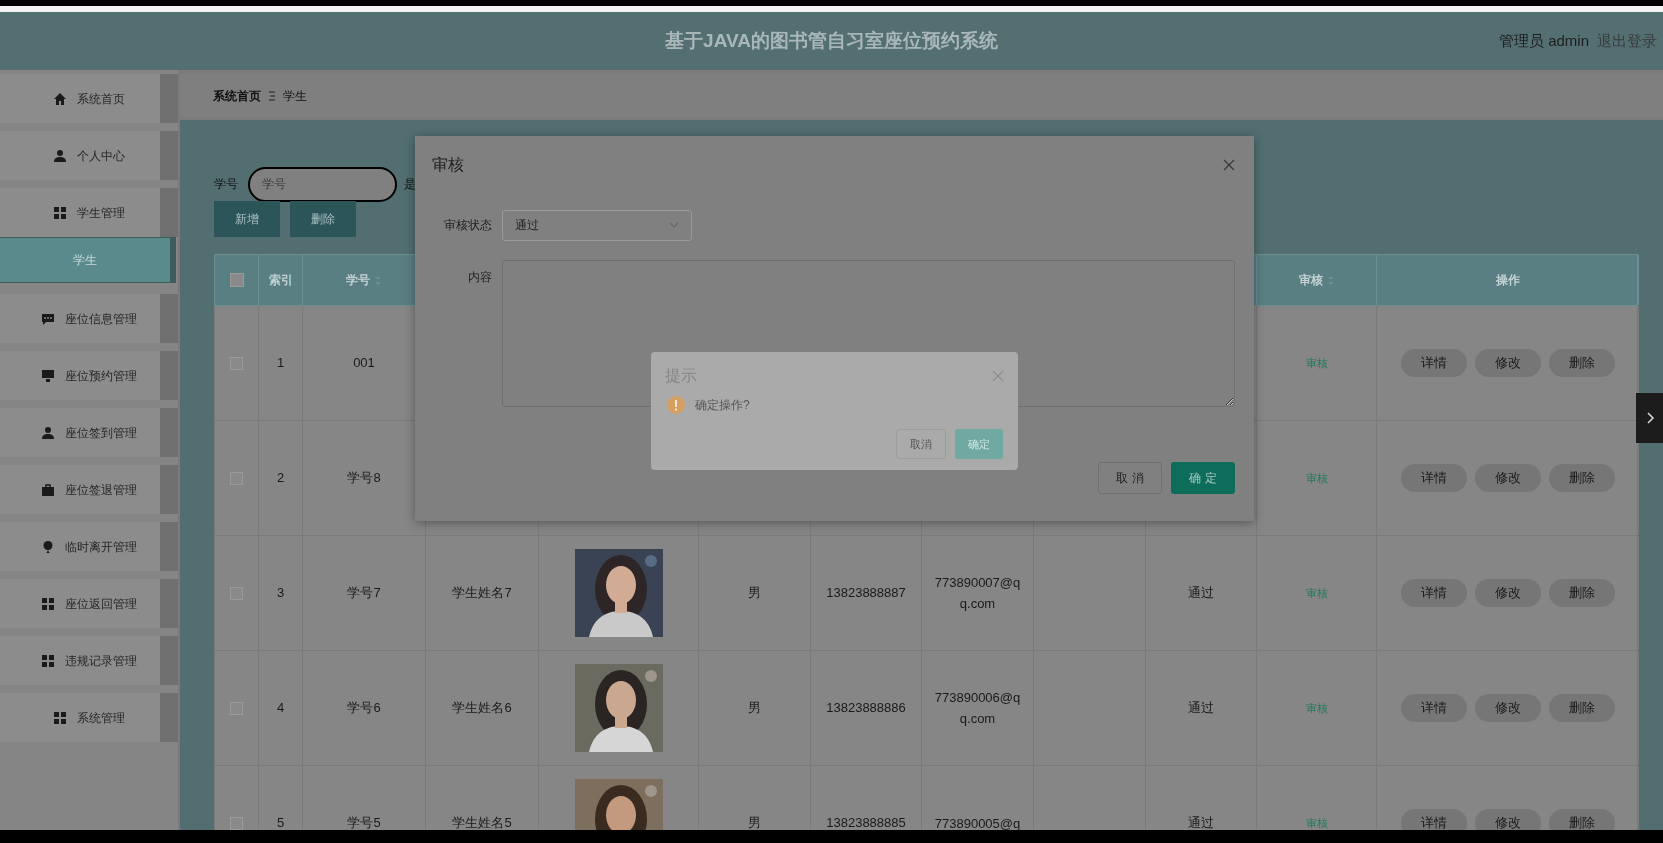  I want to click on breadcrumb-current: 学生, so click(295, 96).